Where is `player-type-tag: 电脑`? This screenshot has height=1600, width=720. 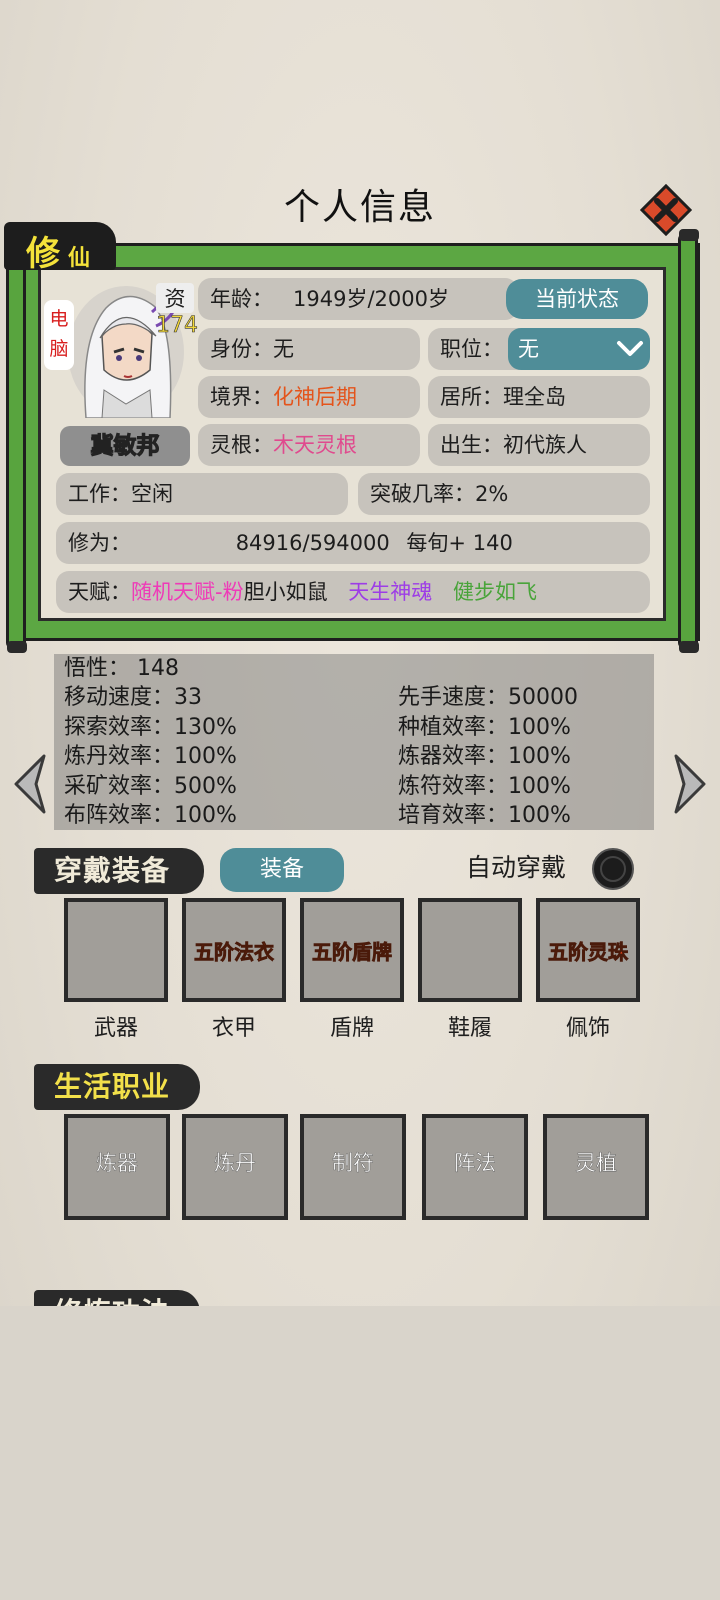
player-type-tag: 电脑 is located at coordinates (59, 335).